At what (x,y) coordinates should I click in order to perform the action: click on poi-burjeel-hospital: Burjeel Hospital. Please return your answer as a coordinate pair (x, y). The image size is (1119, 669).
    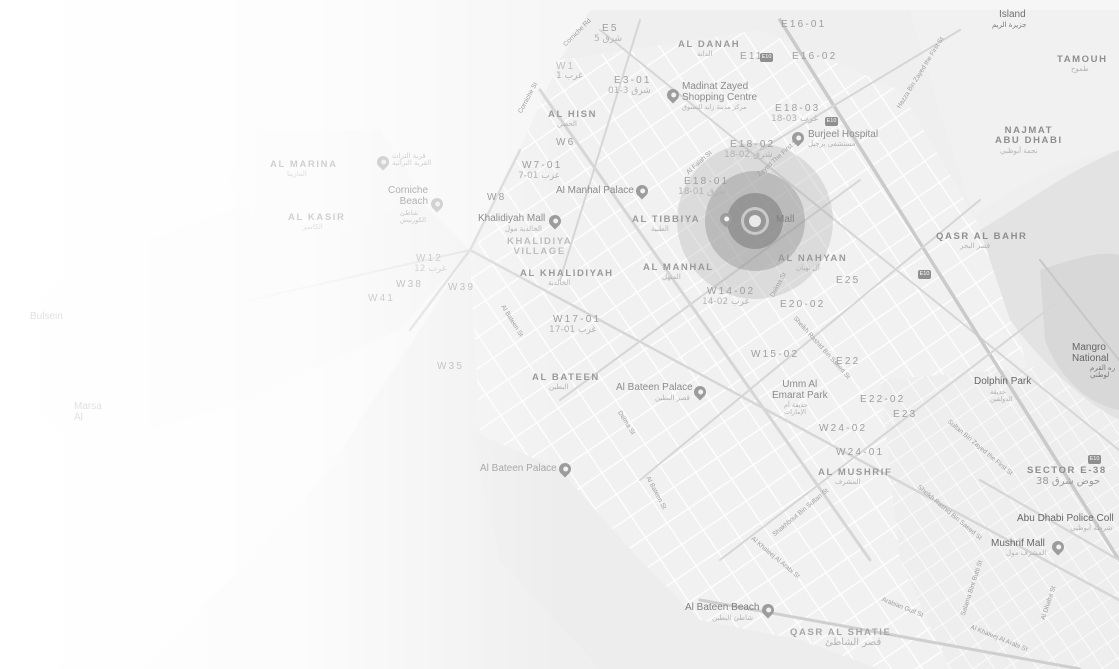
    Looking at the image, I should click on (843, 135).